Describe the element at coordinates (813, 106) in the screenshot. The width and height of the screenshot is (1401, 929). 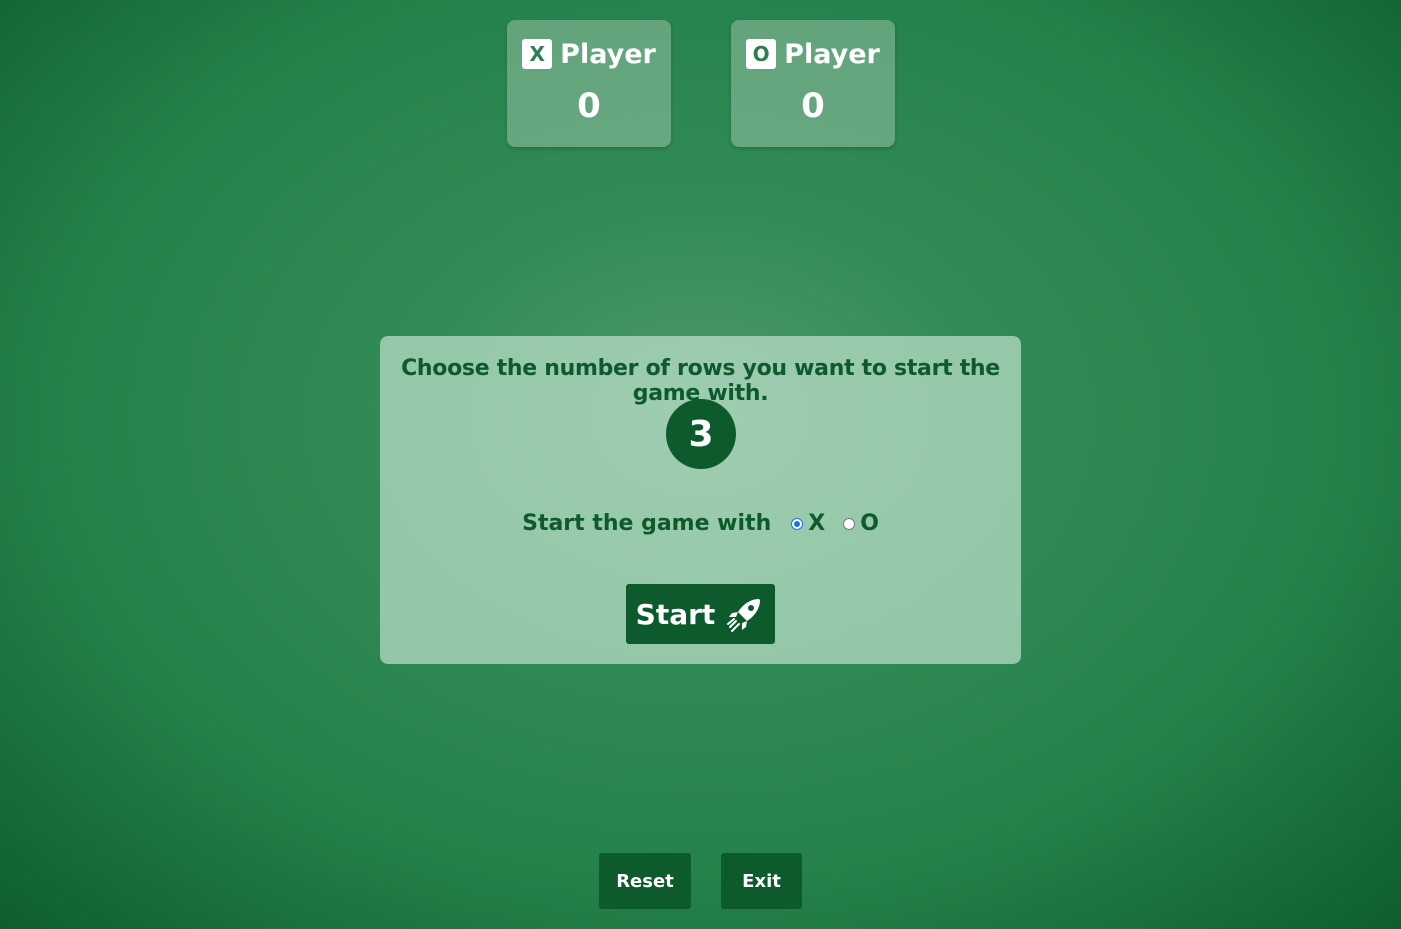
I see `o-player-score: 0` at that location.